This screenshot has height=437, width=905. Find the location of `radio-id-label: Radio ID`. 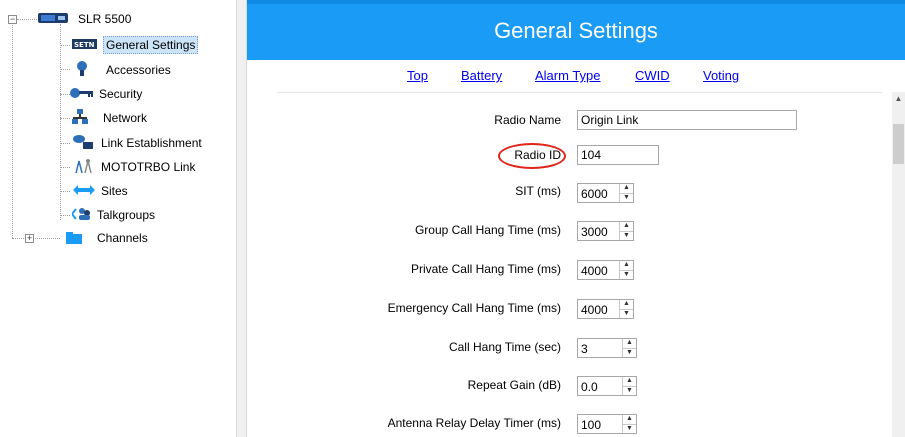

radio-id-label: Radio ID is located at coordinates (537, 155).